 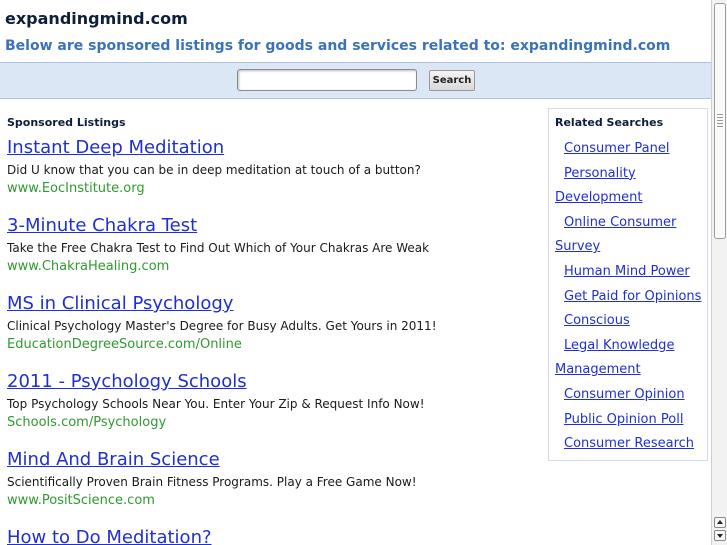 I want to click on listing-url: Schools.com/Psychology, so click(x=272, y=422).